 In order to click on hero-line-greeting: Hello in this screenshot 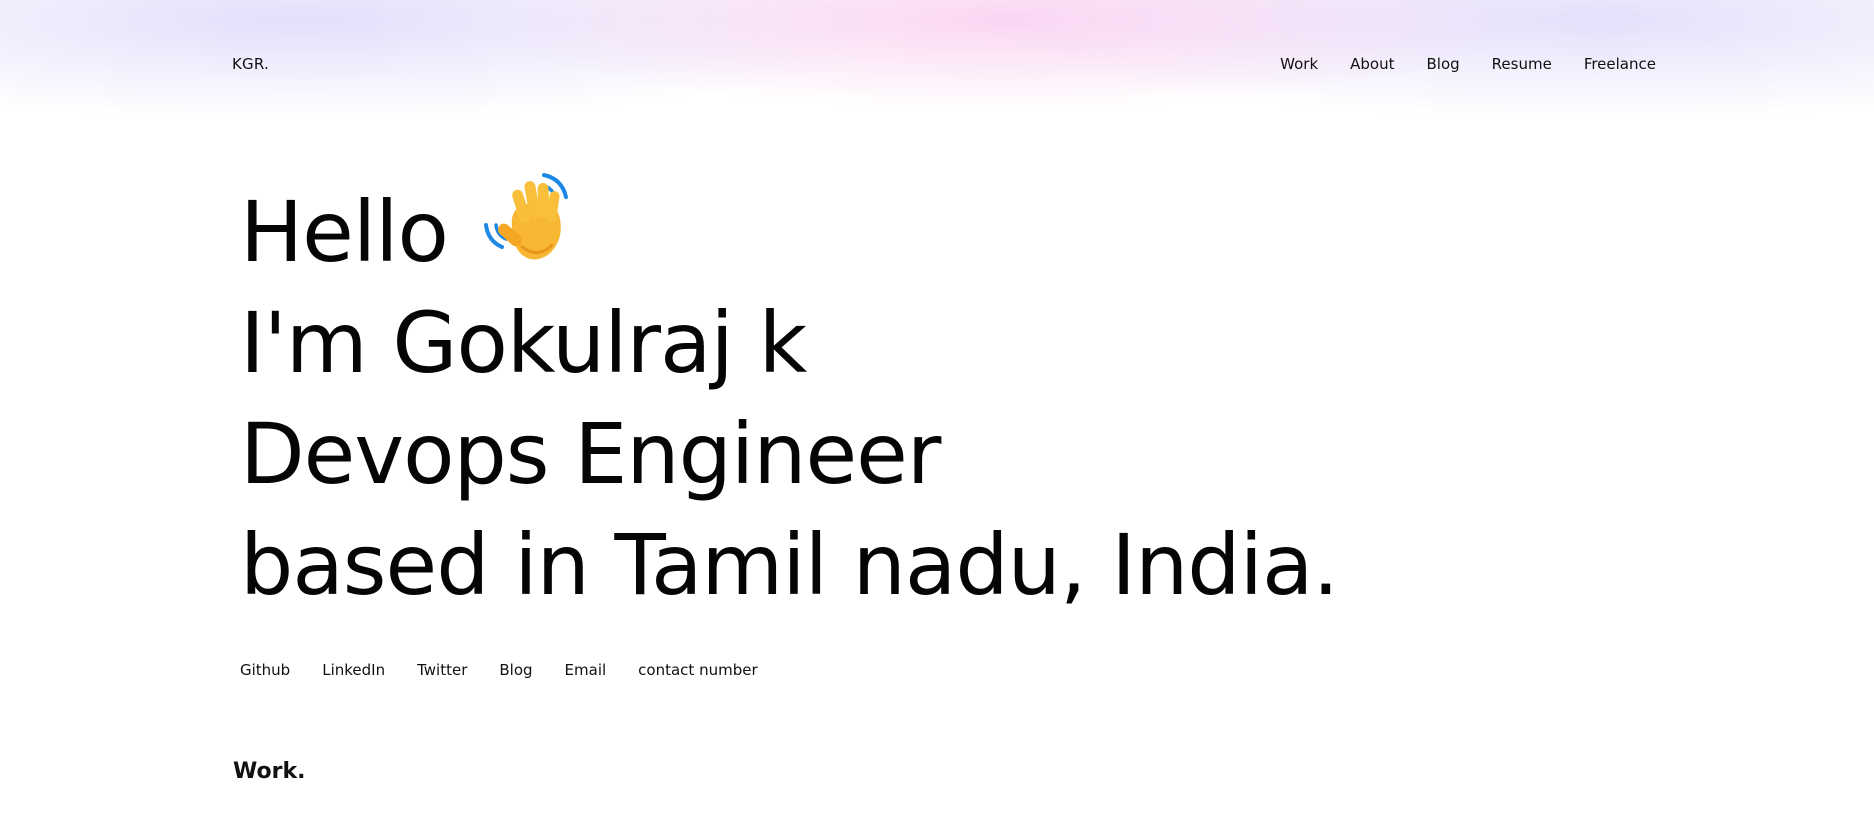, I will do `click(789, 227)`.